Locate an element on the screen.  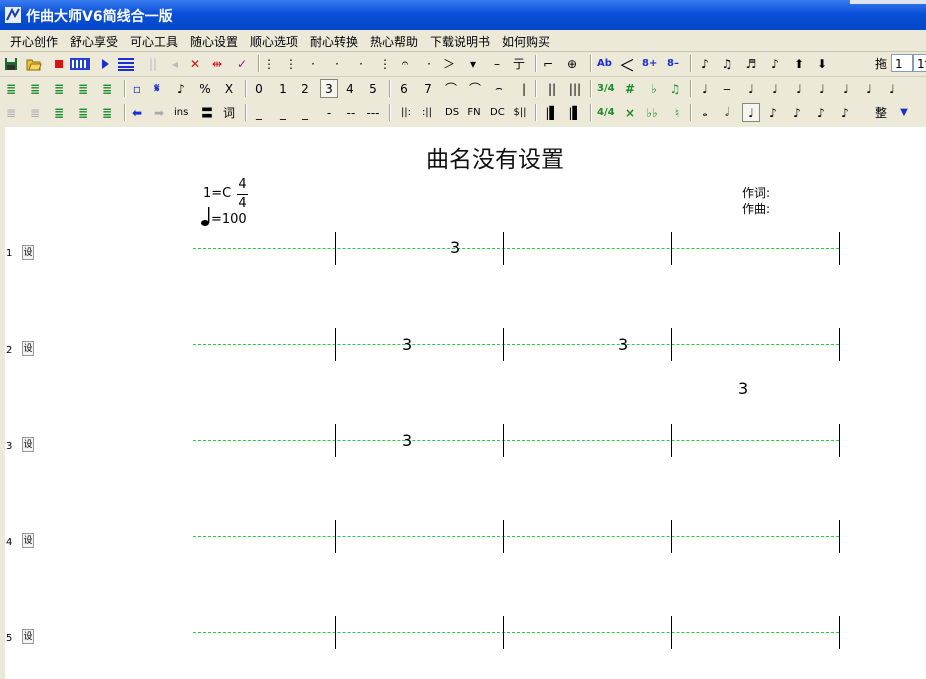
menu-shunxin-xuanxiang: 顺心选项 is located at coordinates (274, 41).